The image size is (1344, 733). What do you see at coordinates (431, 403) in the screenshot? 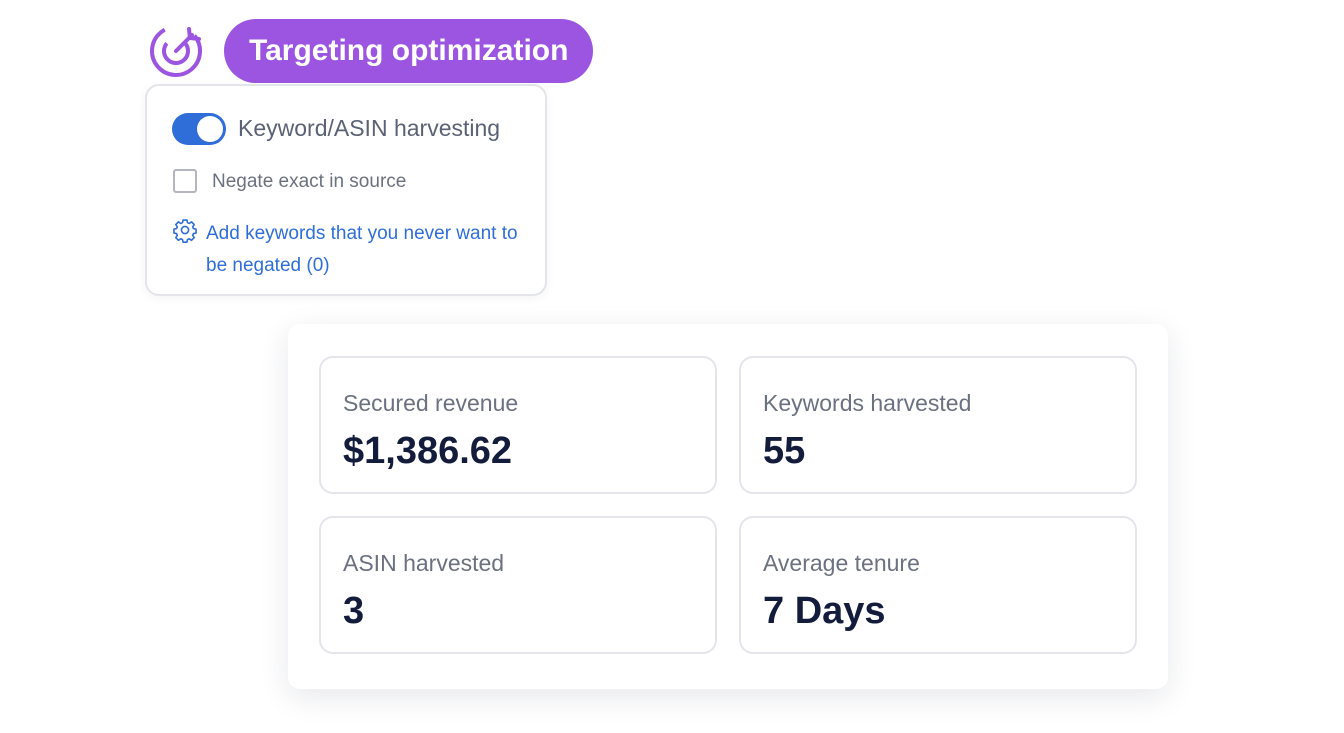
I see `stat-label: Secured revenue` at bounding box center [431, 403].